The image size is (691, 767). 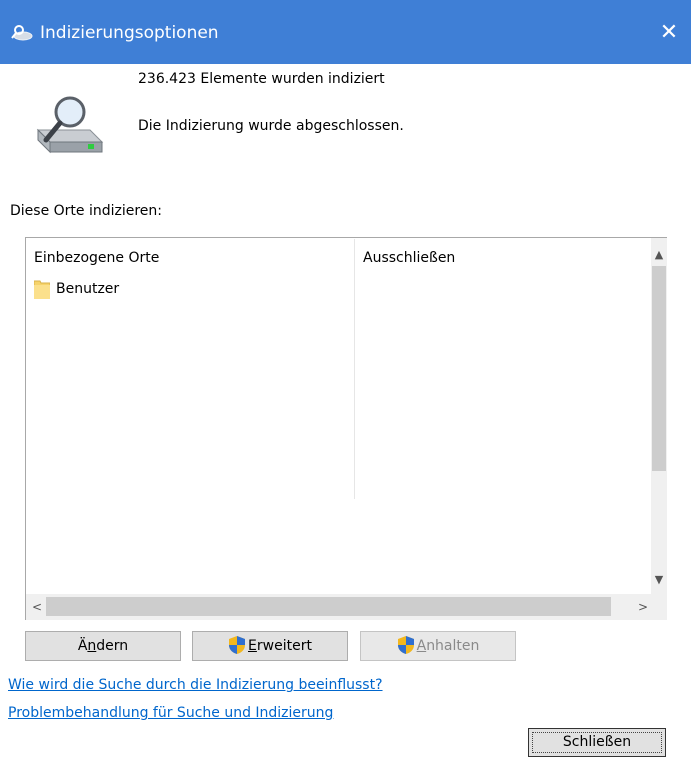 I want to click on title-bar: Indizierungsoptionen ✕, so click(x=345, y=32).